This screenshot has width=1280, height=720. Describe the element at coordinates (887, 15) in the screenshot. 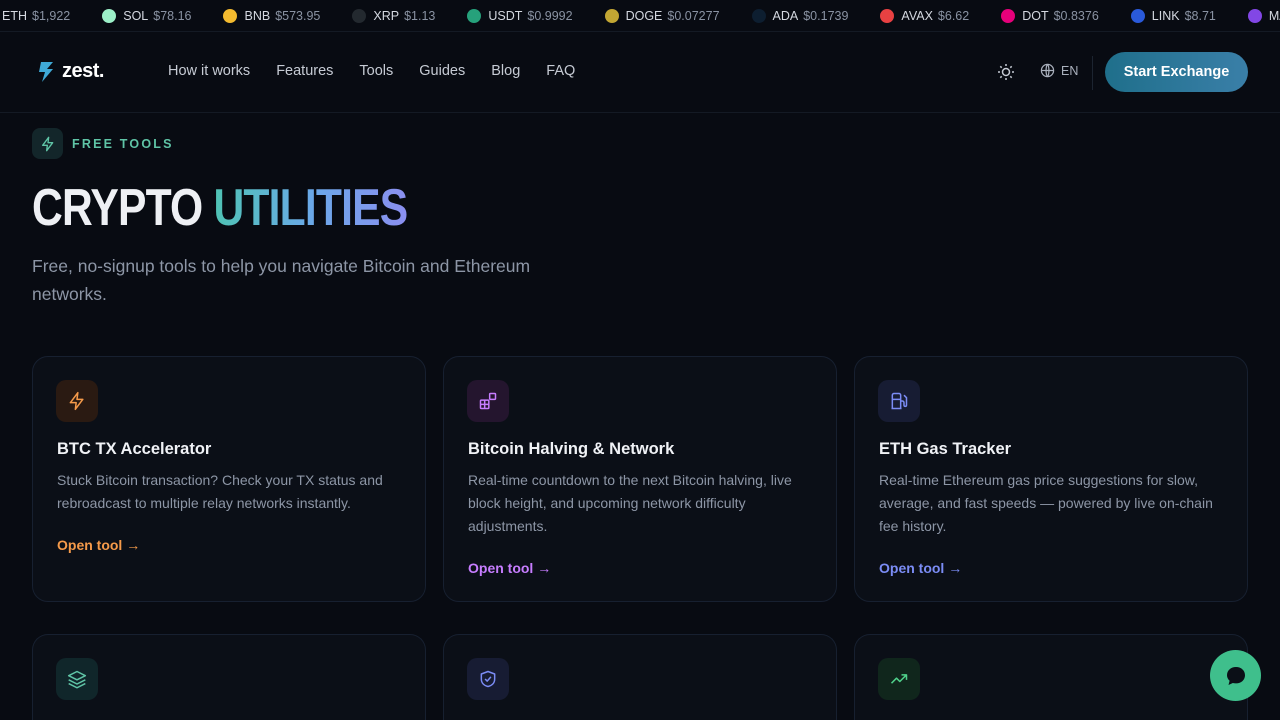

I see `avax-coin-icon` at that location.